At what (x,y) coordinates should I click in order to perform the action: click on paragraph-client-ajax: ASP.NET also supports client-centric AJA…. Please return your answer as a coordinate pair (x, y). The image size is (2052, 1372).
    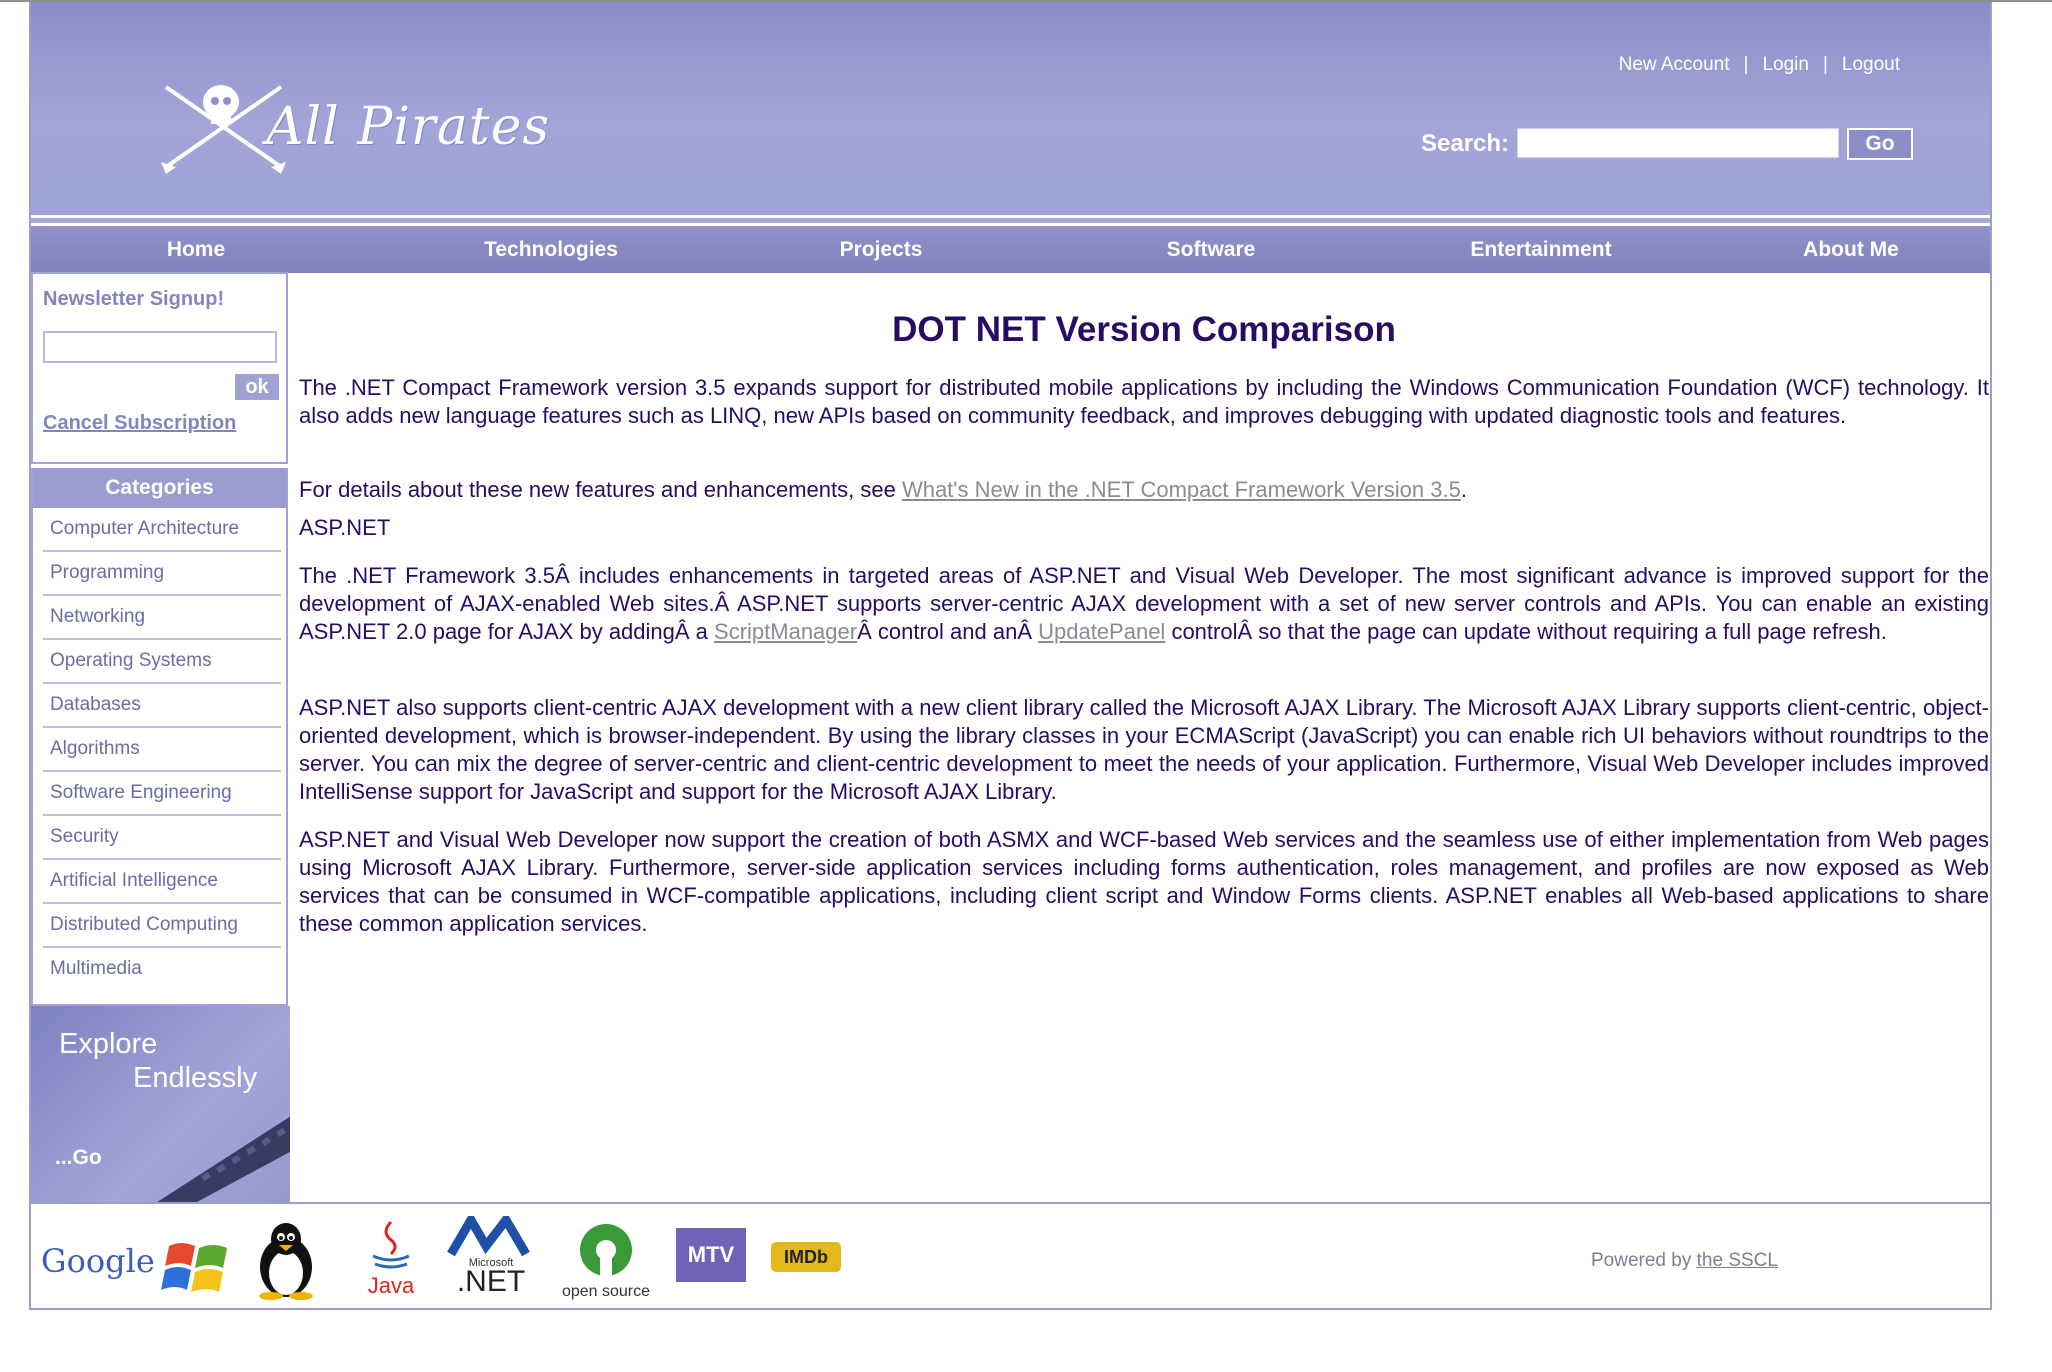
    Looking at the image, I should click on (1144, 749).